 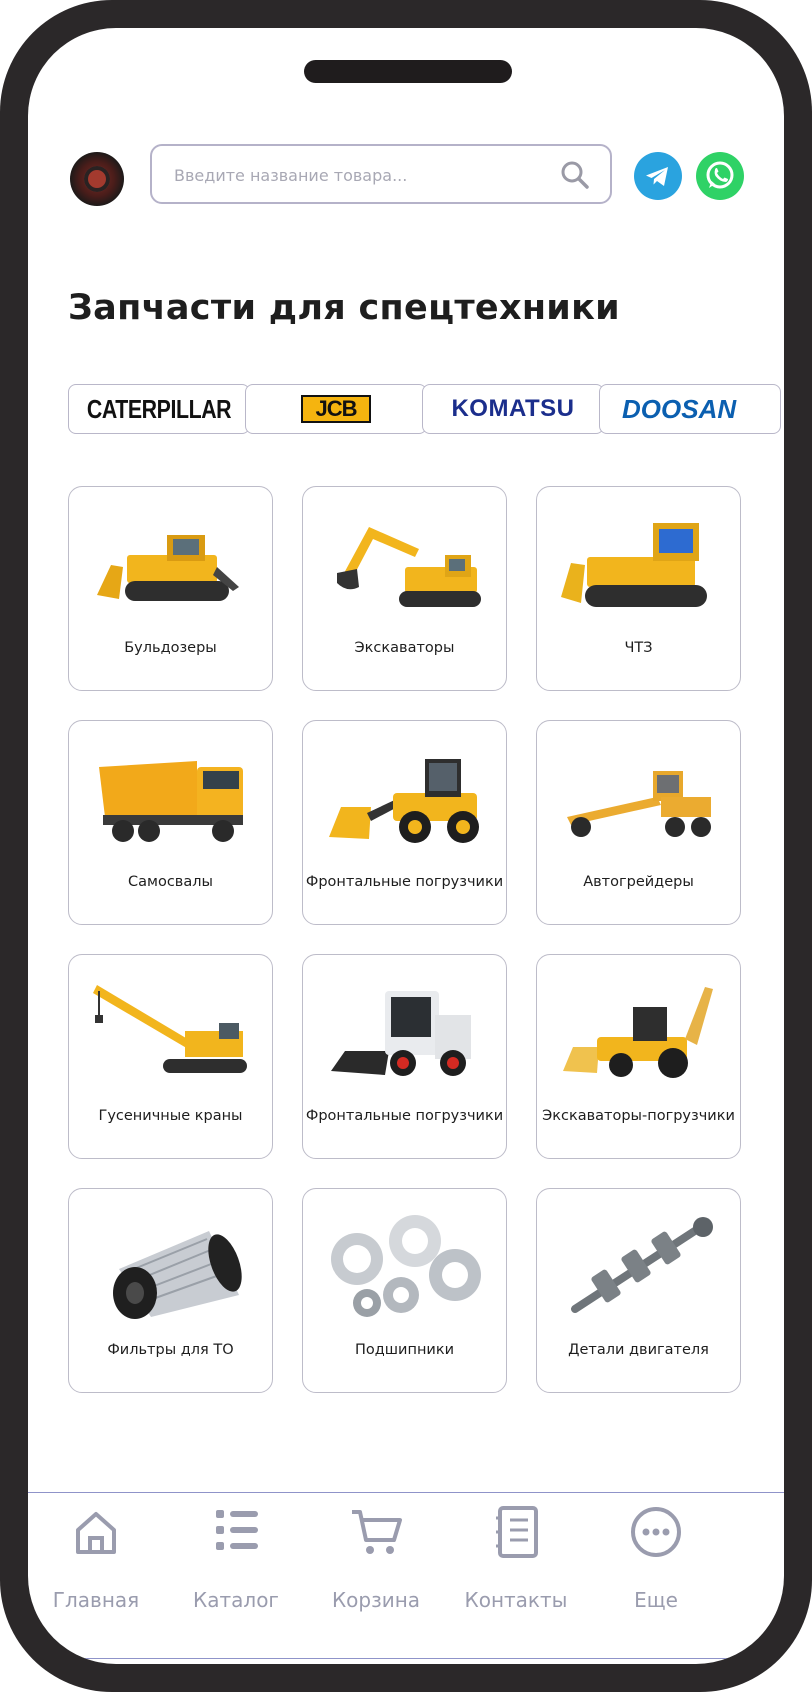 I want to click on category-card-bulldozers: Бульдозеры, so click(x=170, y=588).